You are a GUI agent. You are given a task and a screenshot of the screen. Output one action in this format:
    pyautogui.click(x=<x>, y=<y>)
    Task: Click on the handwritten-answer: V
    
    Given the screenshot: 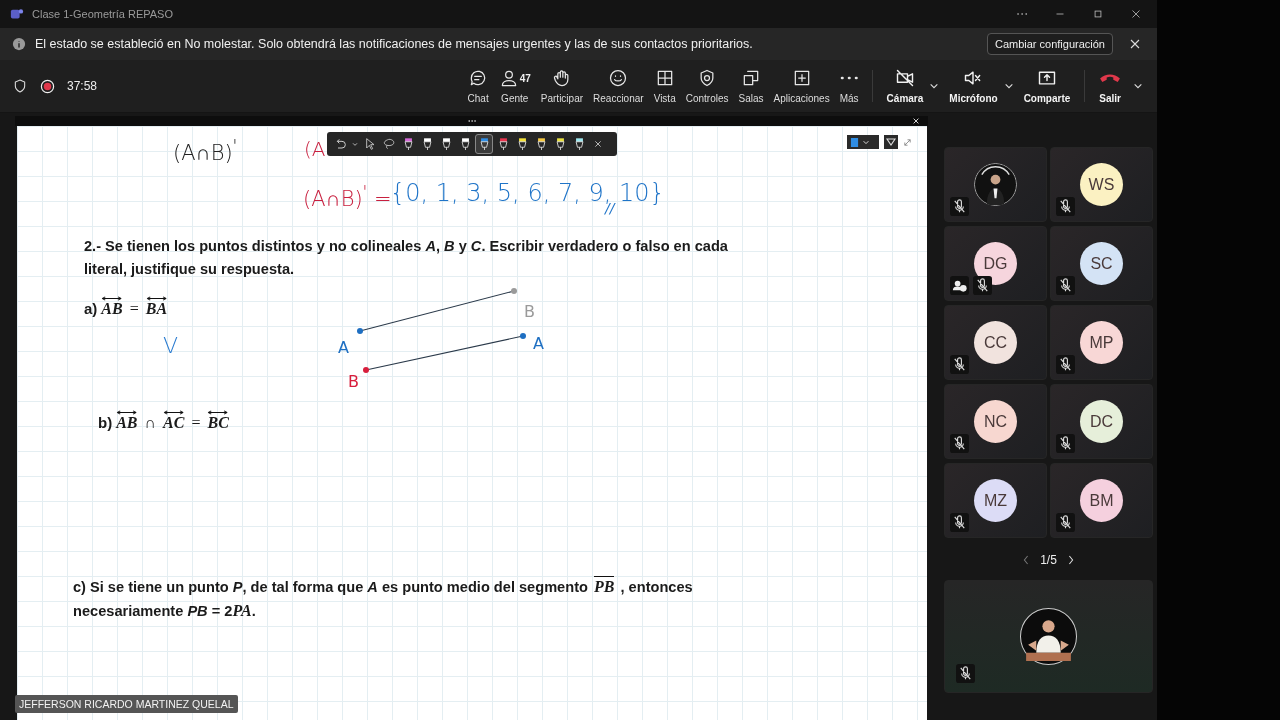 What is the action you would take?
    pyautogui.click(x=171, y=345)
    